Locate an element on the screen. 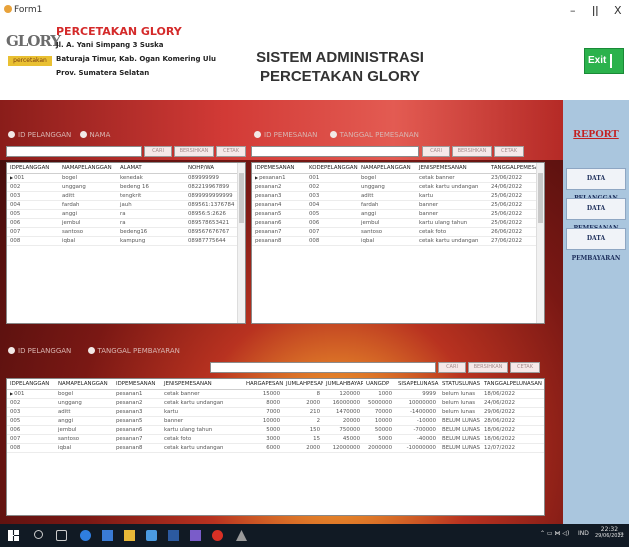  table-cell: ▶001 is located at coordinates (31, 394).